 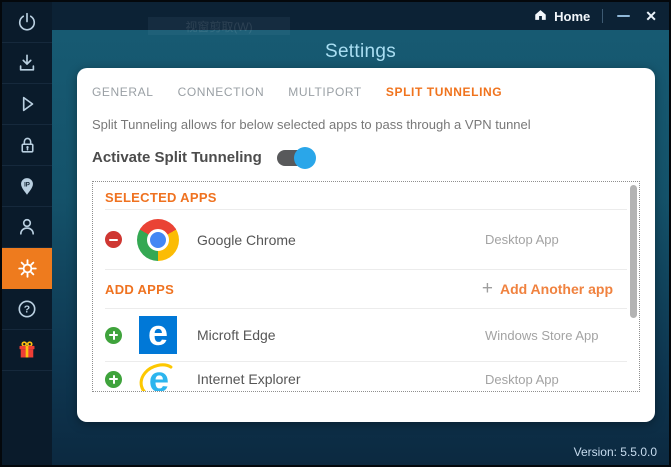 I want to click on sidebar-item-rewards, so click(x=27, y=350).